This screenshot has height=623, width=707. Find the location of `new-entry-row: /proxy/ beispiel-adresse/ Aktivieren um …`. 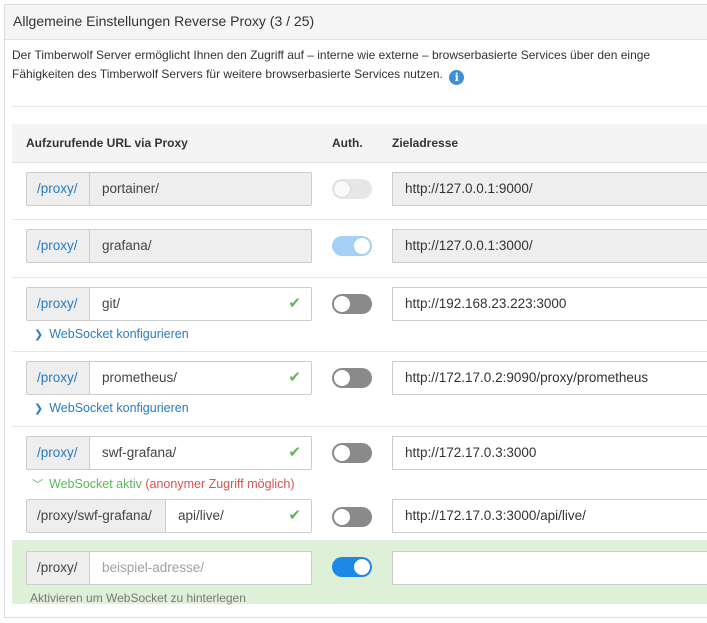

new-entry-row: /proxy/ beispiel-adresse/ Aktivieren um … is located at coordinates (359, 573).